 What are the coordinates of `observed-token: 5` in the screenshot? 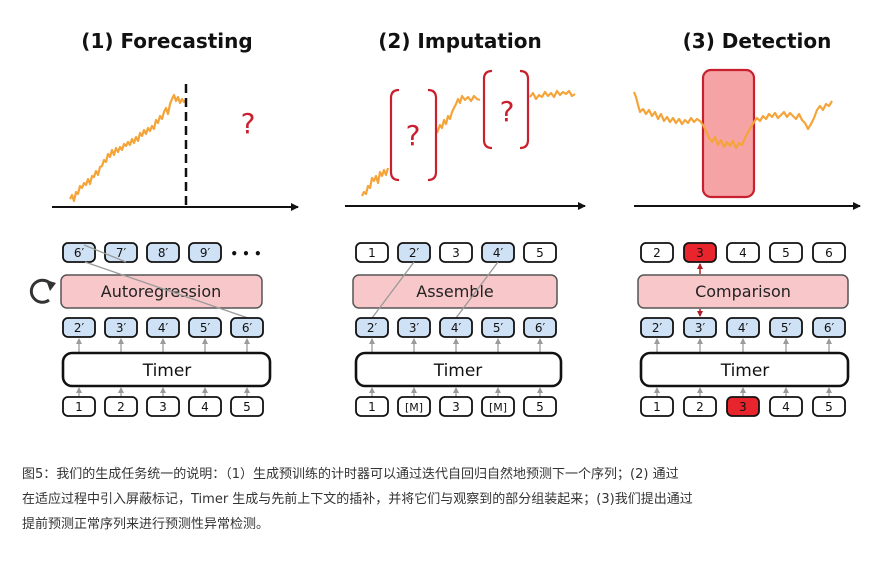 It's located at (786, 252).